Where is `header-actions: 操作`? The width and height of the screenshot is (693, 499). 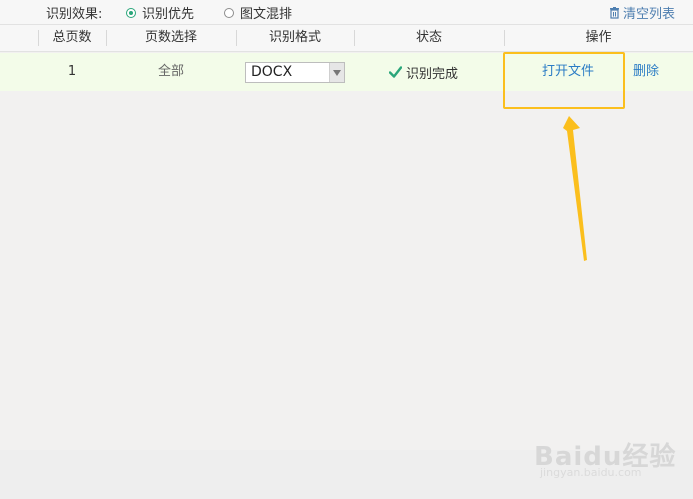 header-actions: 操作 is located at coordinates (598, 37).